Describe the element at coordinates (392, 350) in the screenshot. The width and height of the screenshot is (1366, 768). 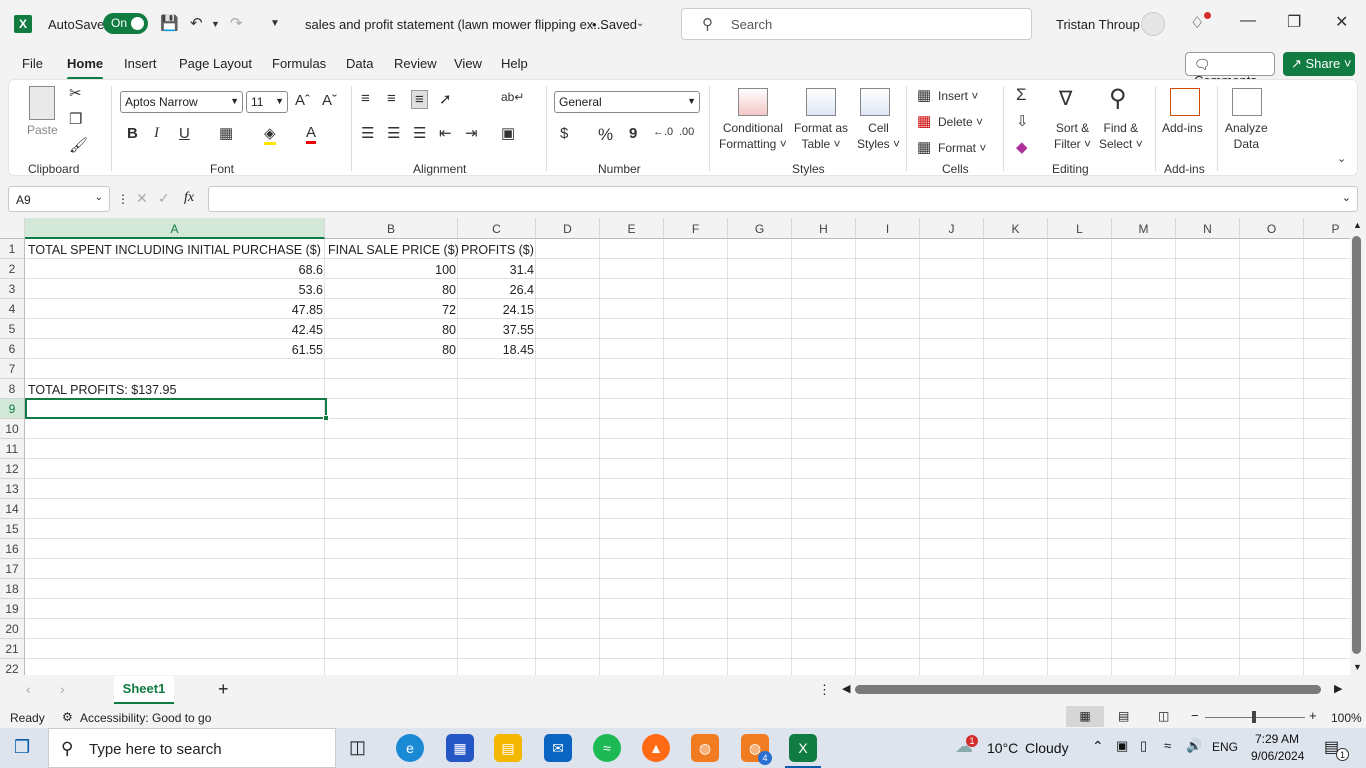
I see `cell-B6: 80` at that location.